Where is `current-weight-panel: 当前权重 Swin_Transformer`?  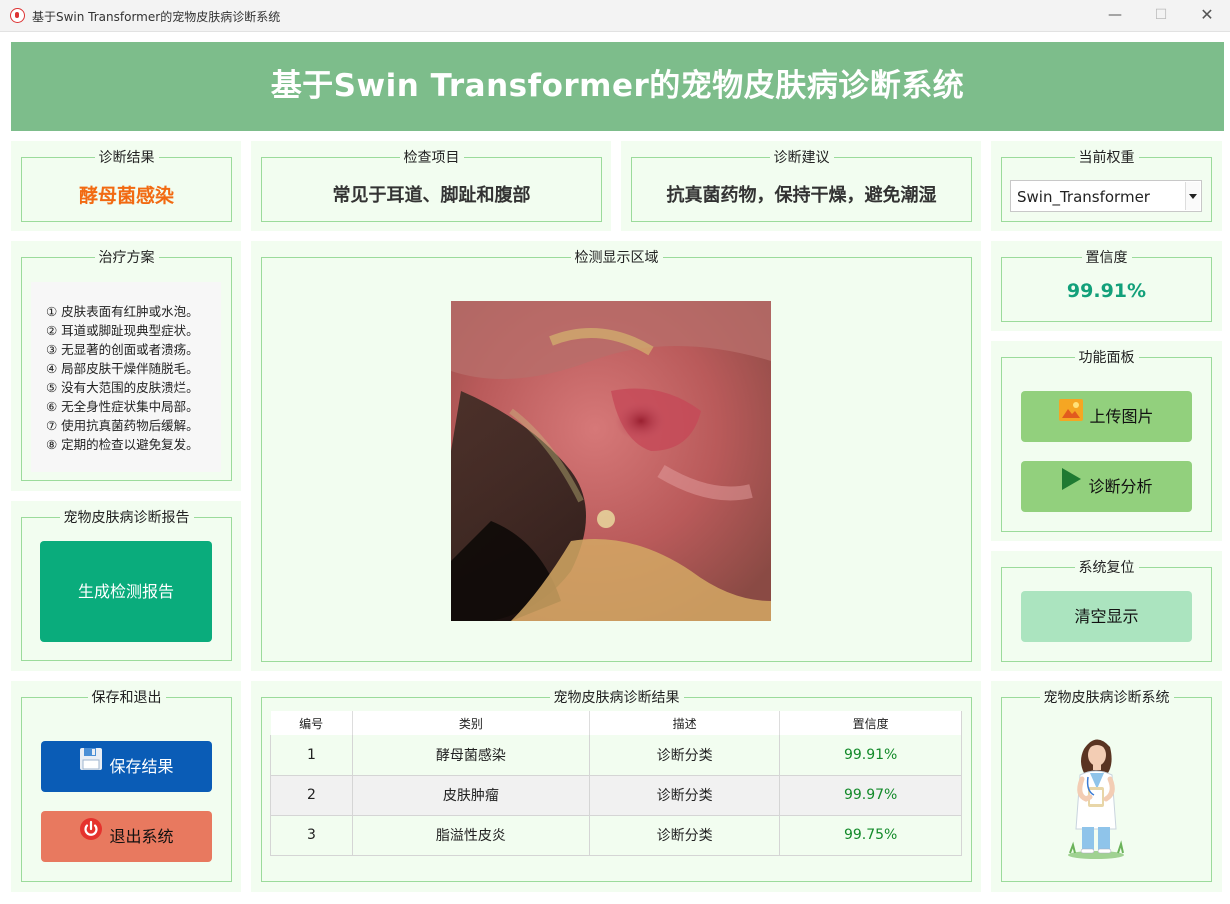
current-weight-panel: 当前权重 Swin_Transformer is located at coordinates (1106, 186).